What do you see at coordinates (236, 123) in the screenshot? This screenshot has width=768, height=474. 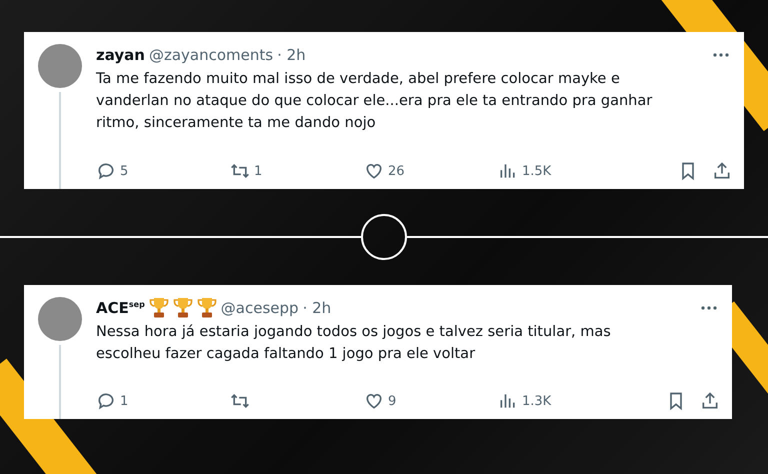 I see `tweet-text: ritmo, sinceramente ta me dando nojo` at bounding box center [236, 123].